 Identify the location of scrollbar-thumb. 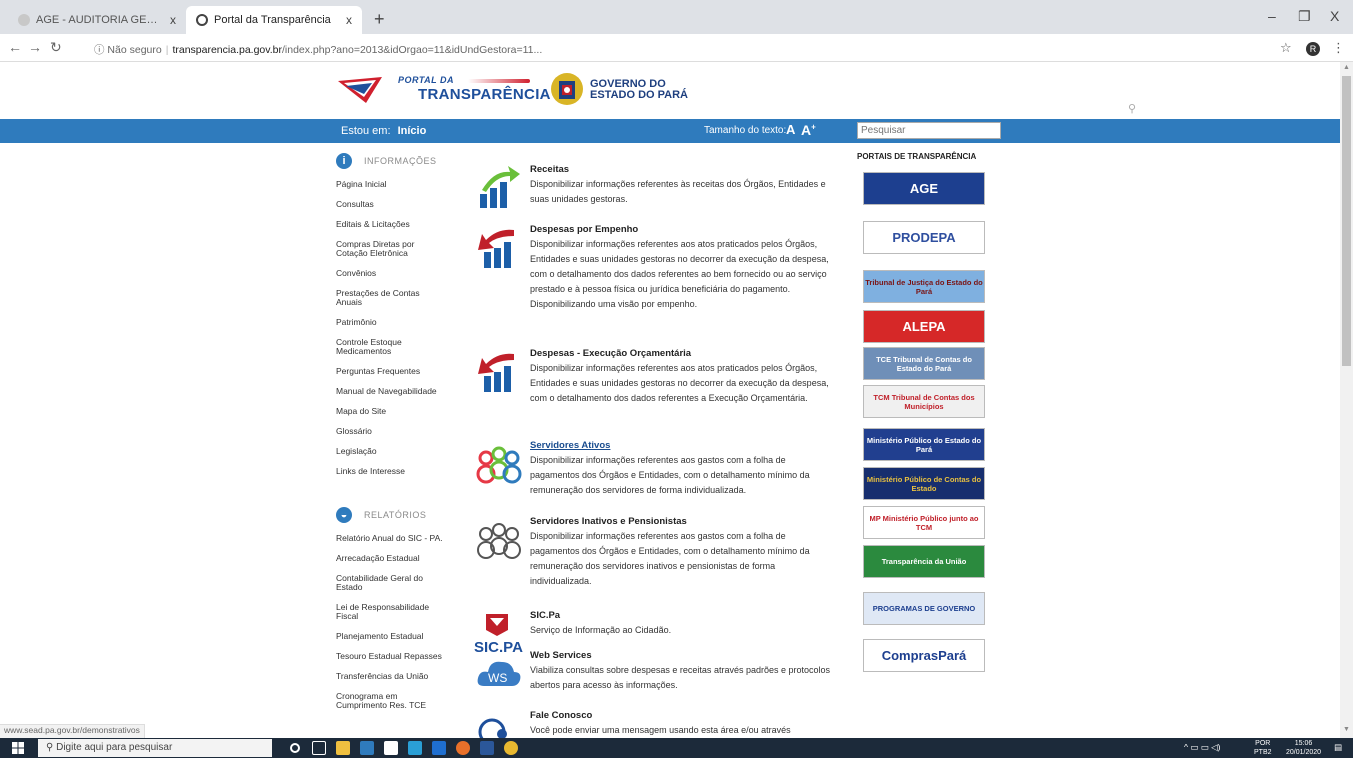
(1346, 221).